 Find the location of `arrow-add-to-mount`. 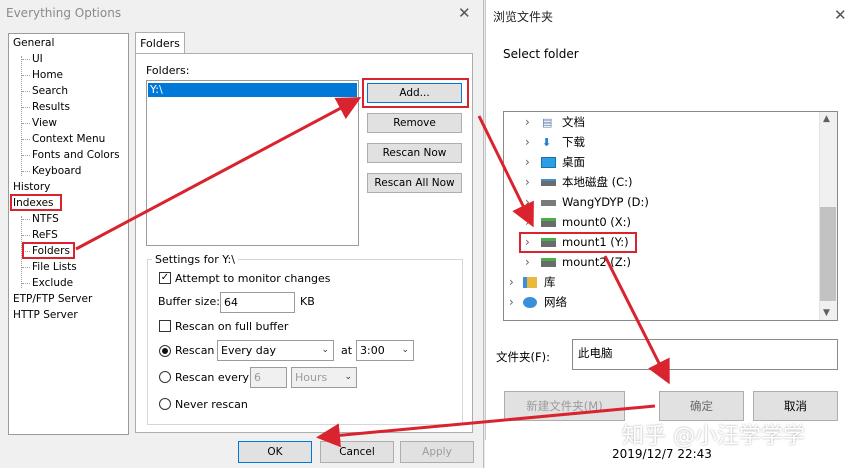

arrow-add-to-mount is located at coordinates (505, 171).